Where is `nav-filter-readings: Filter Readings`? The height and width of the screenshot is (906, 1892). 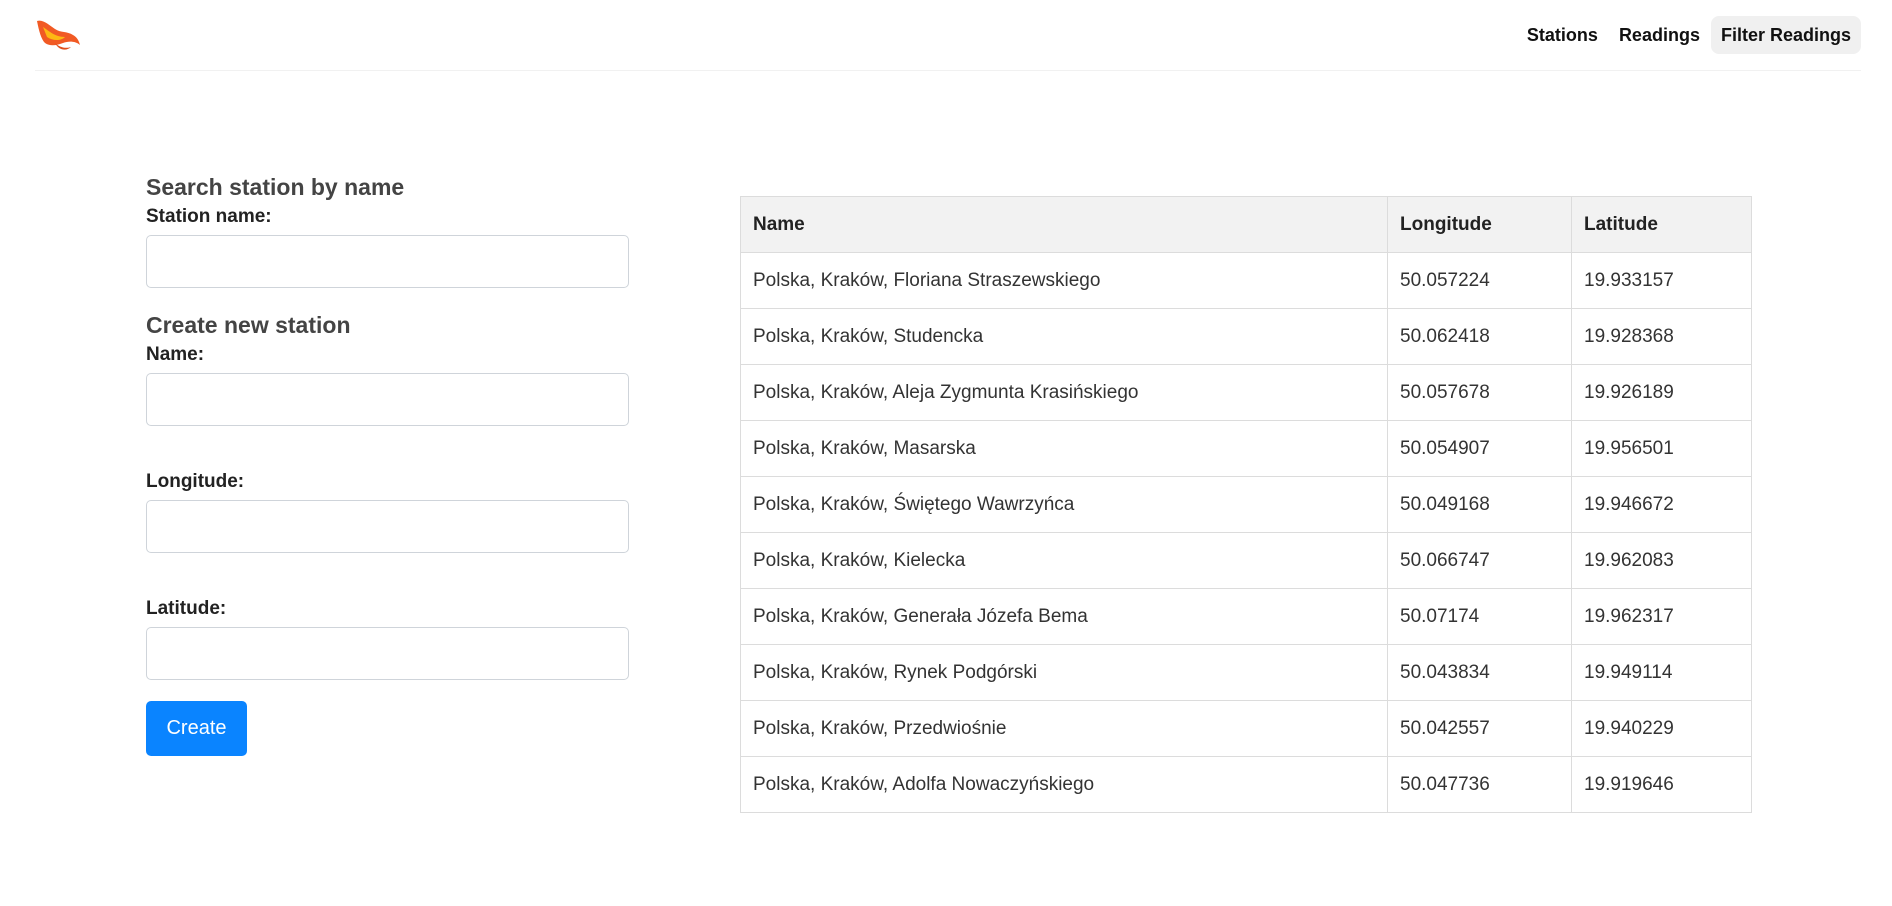
nav-filter-readings: Filter Readings is located at coordinates (1785, 35).